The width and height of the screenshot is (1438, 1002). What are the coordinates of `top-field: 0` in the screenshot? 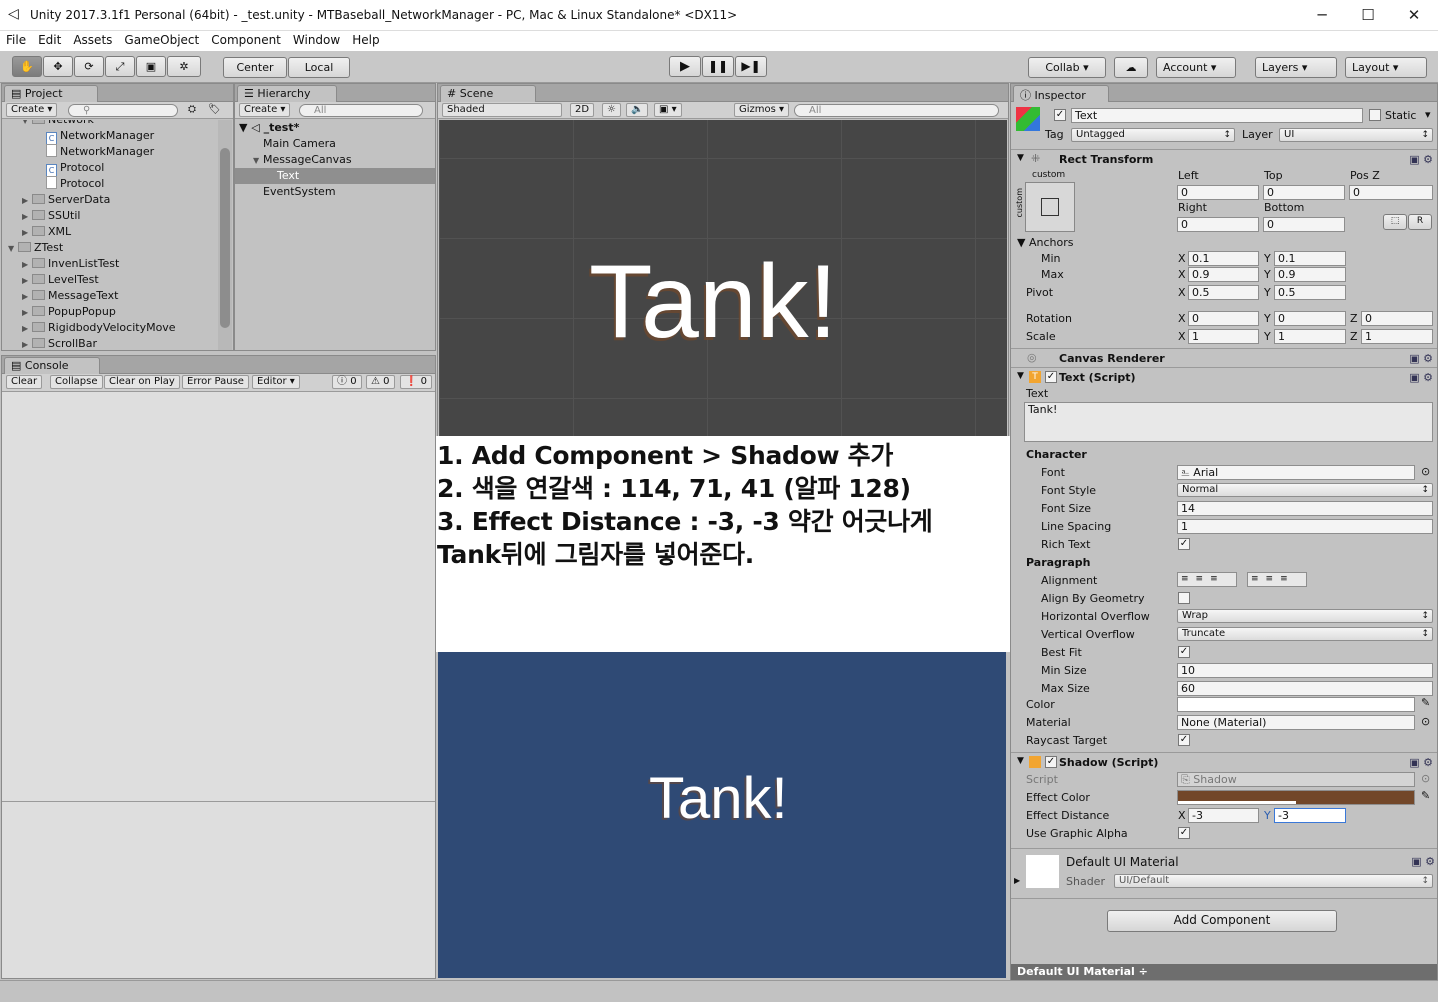 It's located at (1304, 192).